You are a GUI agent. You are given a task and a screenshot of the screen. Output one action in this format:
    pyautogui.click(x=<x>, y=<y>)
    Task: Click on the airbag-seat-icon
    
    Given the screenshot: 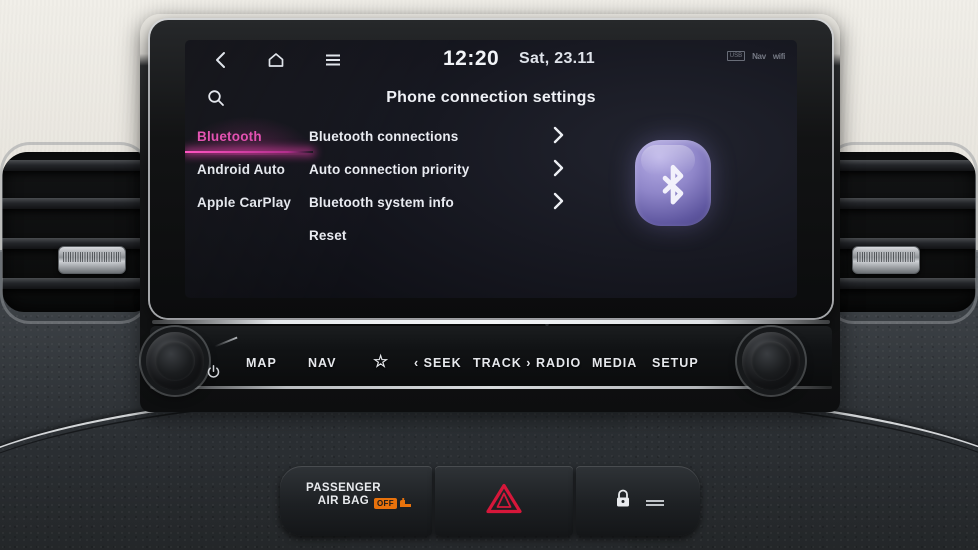 What is the action you would take?
    pyautogui.click(x=405, y=502)
    